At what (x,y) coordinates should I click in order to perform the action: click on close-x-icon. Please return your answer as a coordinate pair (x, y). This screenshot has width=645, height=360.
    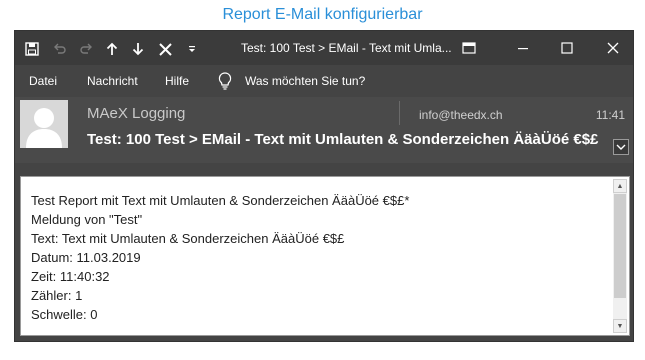
    Looking at the image, I should click on (165, 49).